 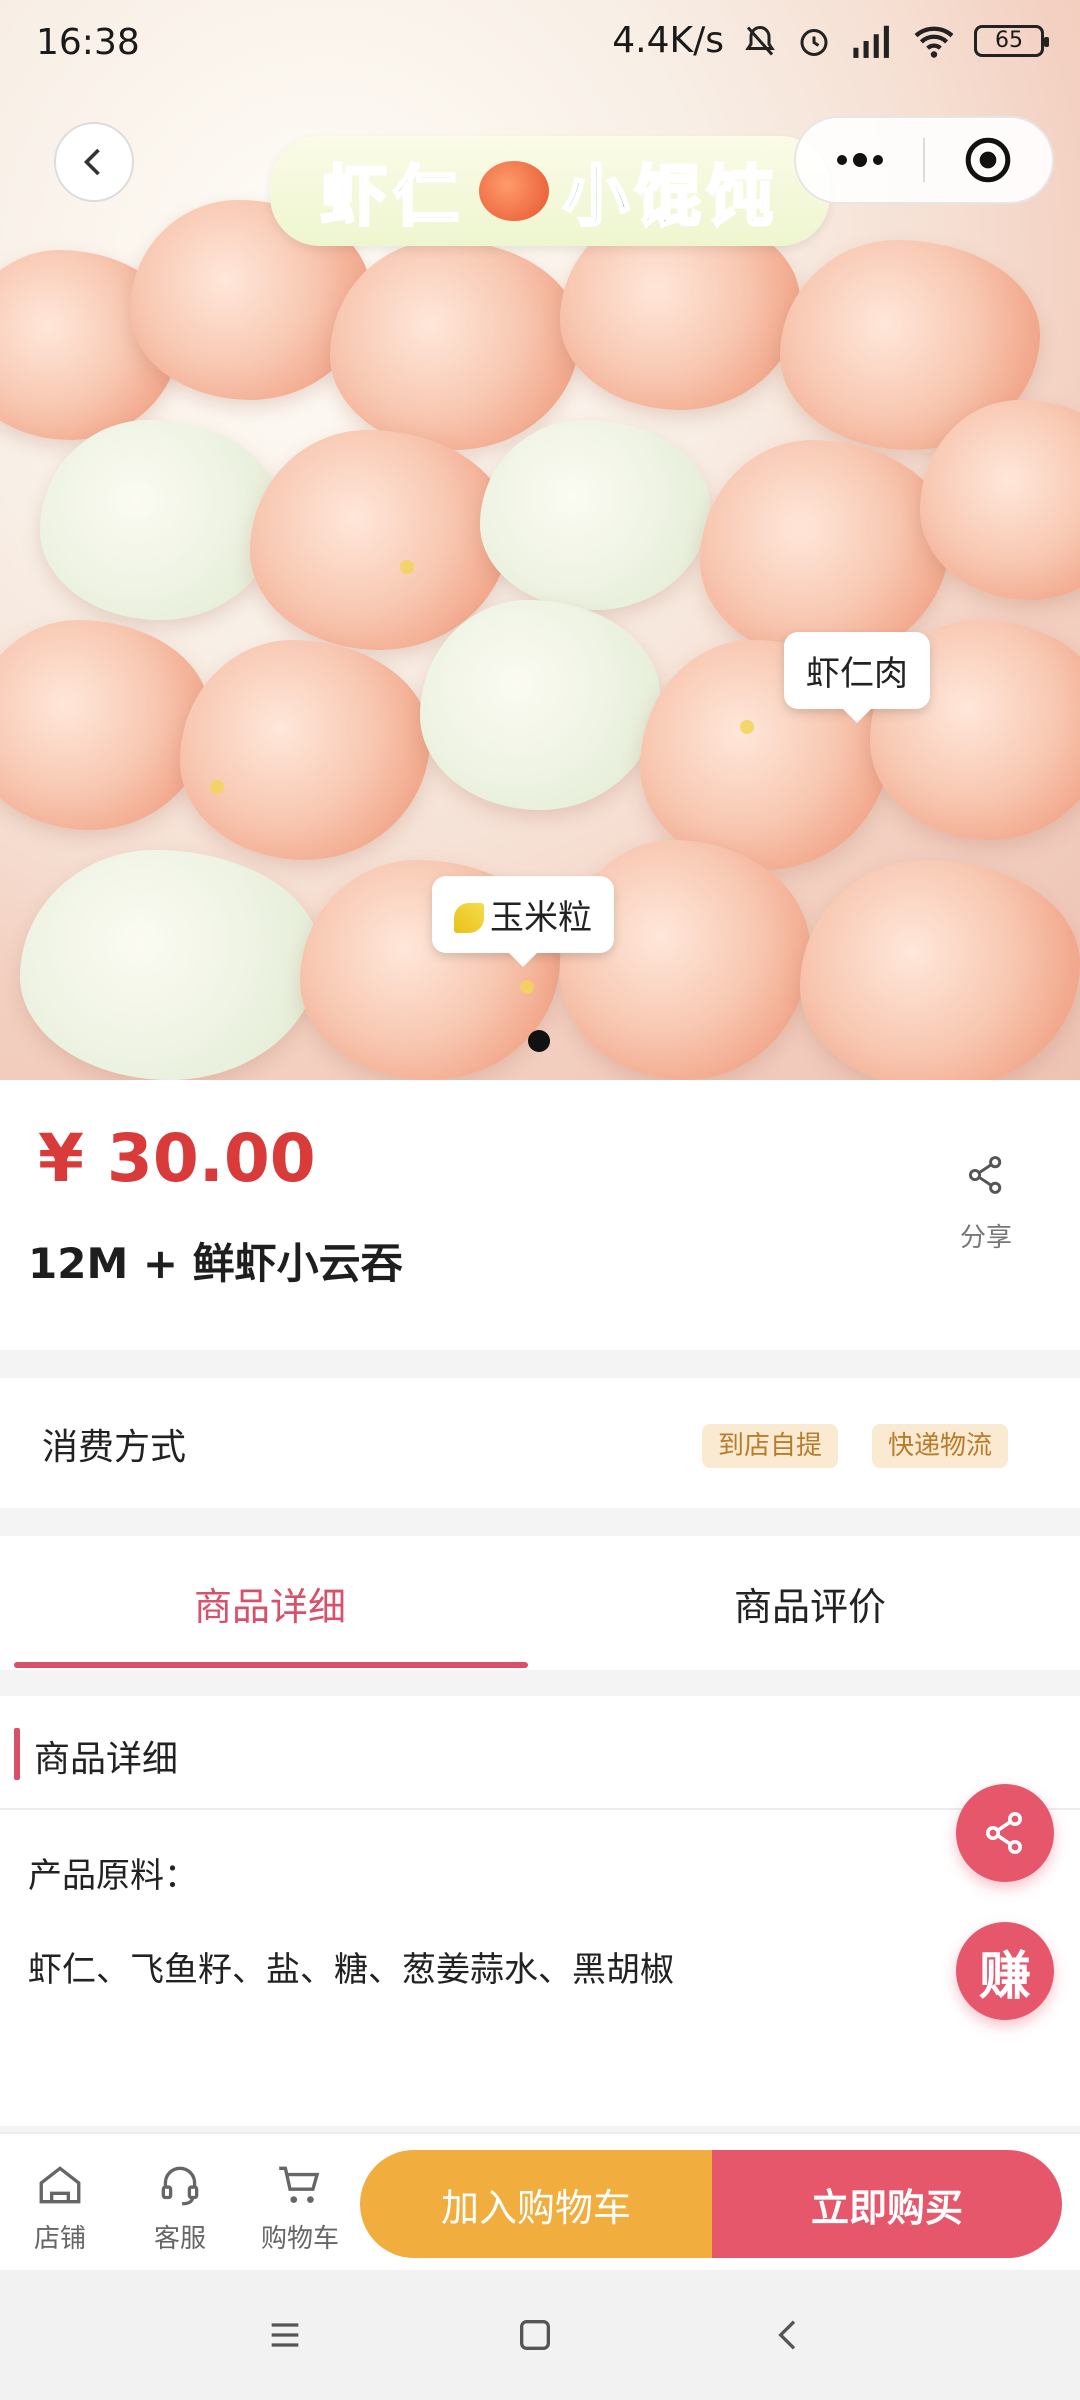 I want to click on product-banner: 虾仁 小馄饨, so click(x=550, y=191).